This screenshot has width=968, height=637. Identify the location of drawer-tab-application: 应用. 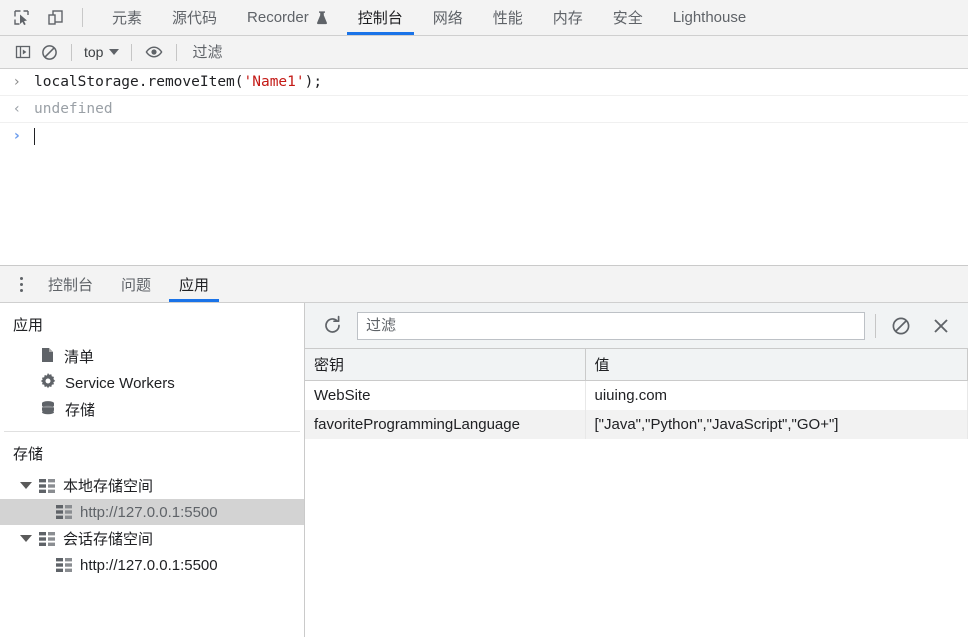
(194, 284).